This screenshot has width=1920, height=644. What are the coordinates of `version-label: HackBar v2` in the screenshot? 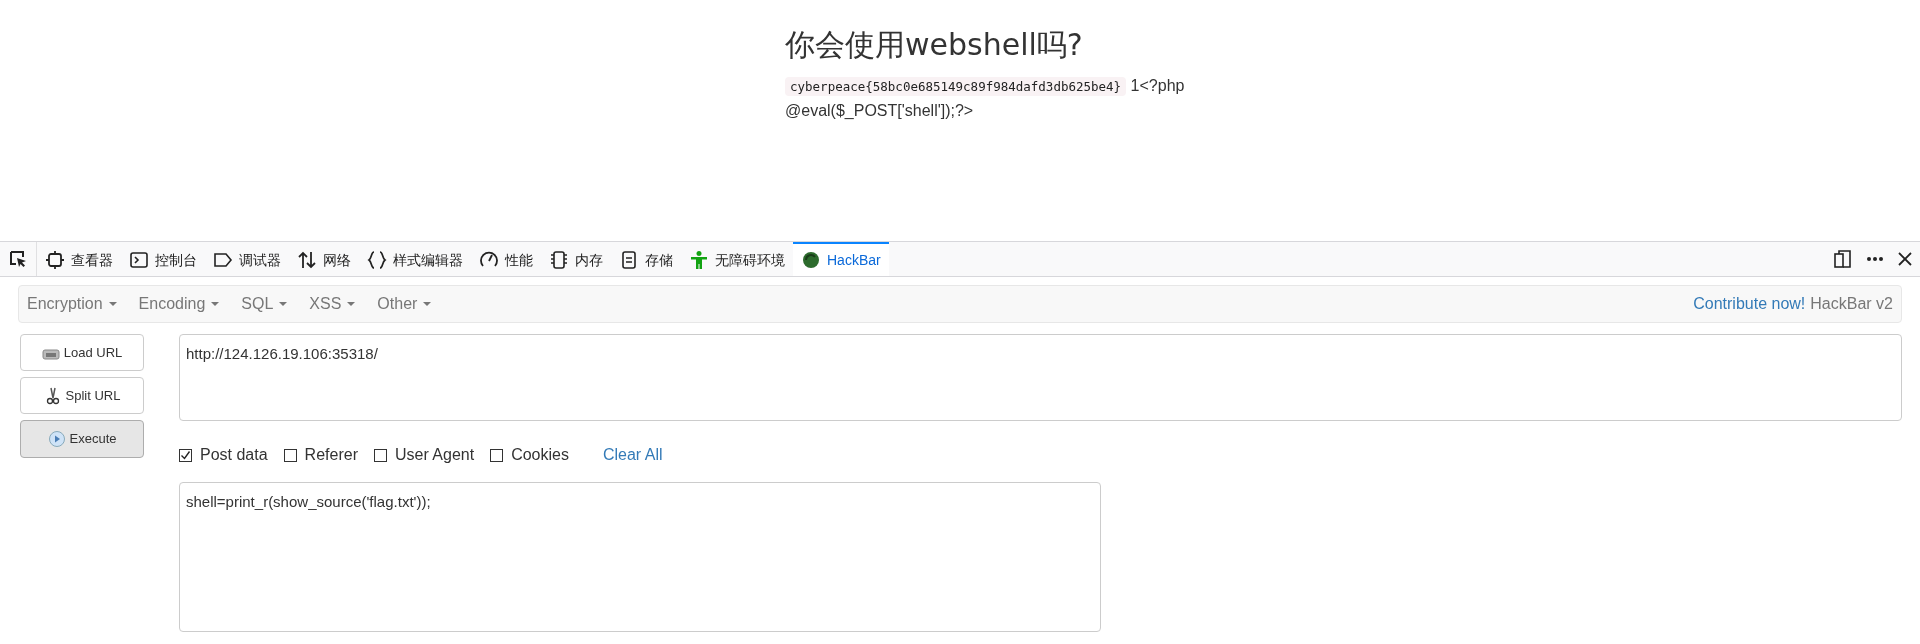 It's located at (1851, 304).